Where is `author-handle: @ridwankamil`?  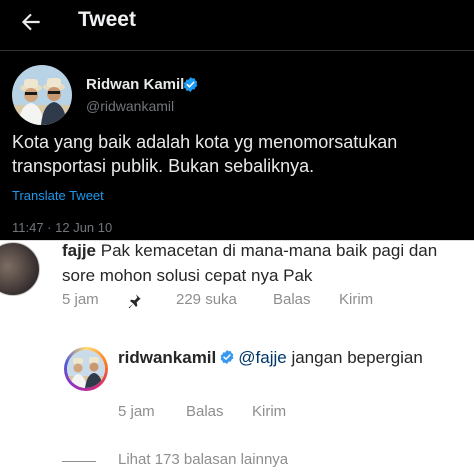 author-handle: @ridwankamil is located at coordinates (130, 106).